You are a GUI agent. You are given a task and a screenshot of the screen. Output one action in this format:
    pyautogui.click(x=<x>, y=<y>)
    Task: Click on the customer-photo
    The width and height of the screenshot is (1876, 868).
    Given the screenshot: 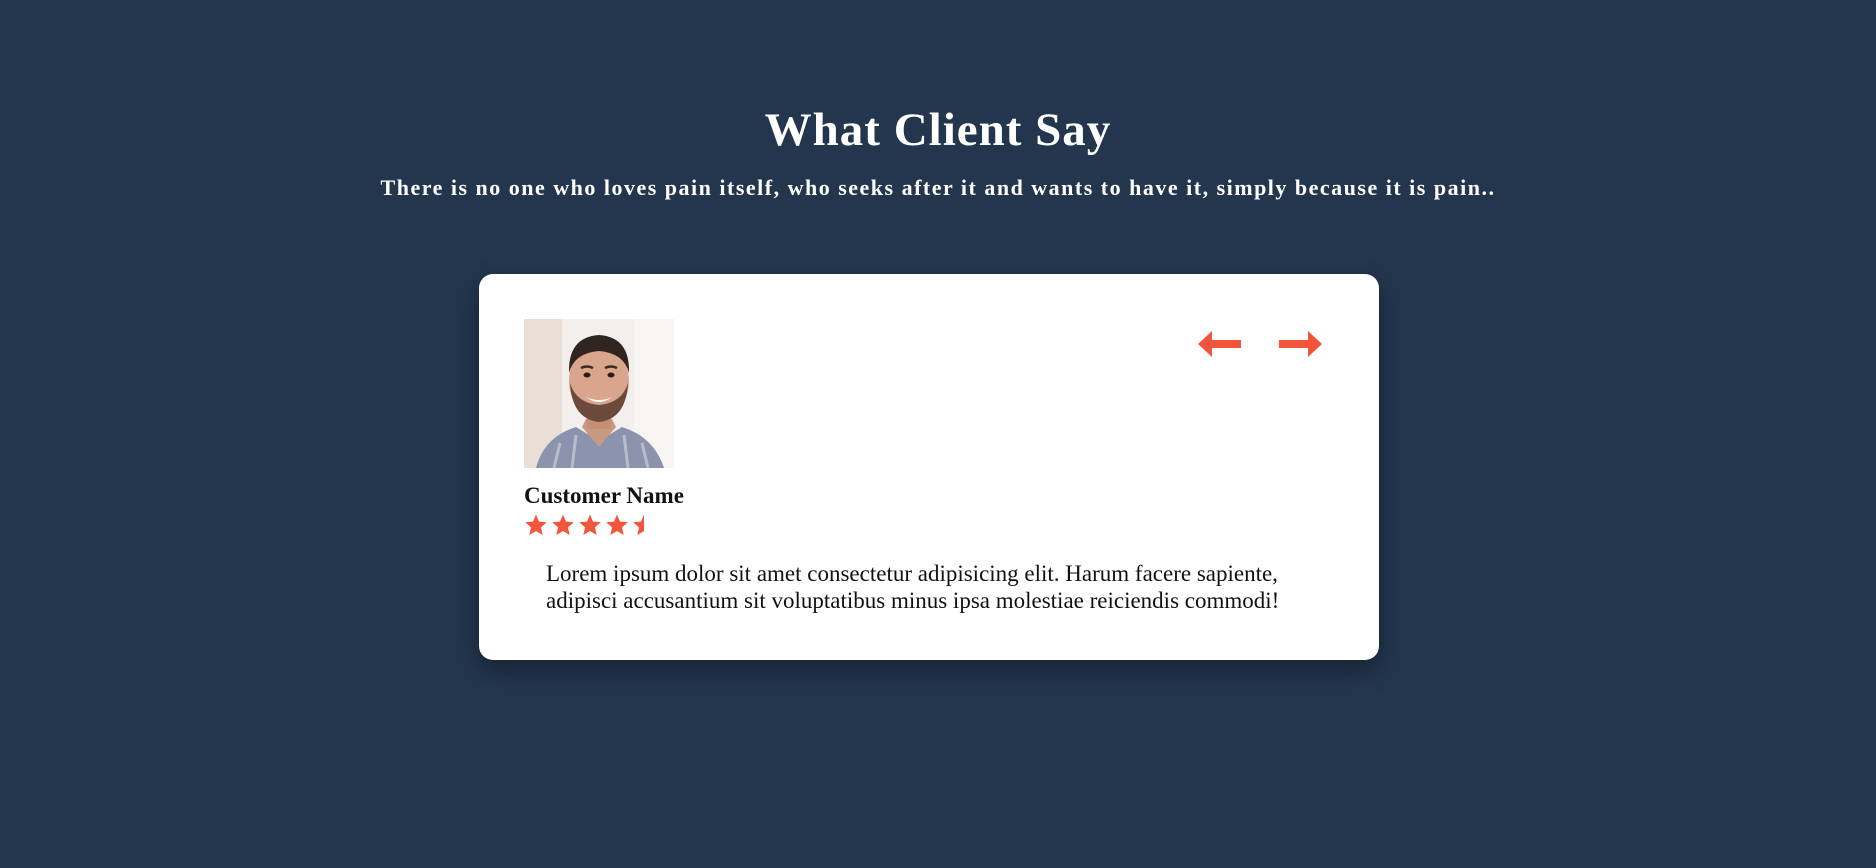 What is the action you would take?
    pyautogui.click(x=599, y=393)
    